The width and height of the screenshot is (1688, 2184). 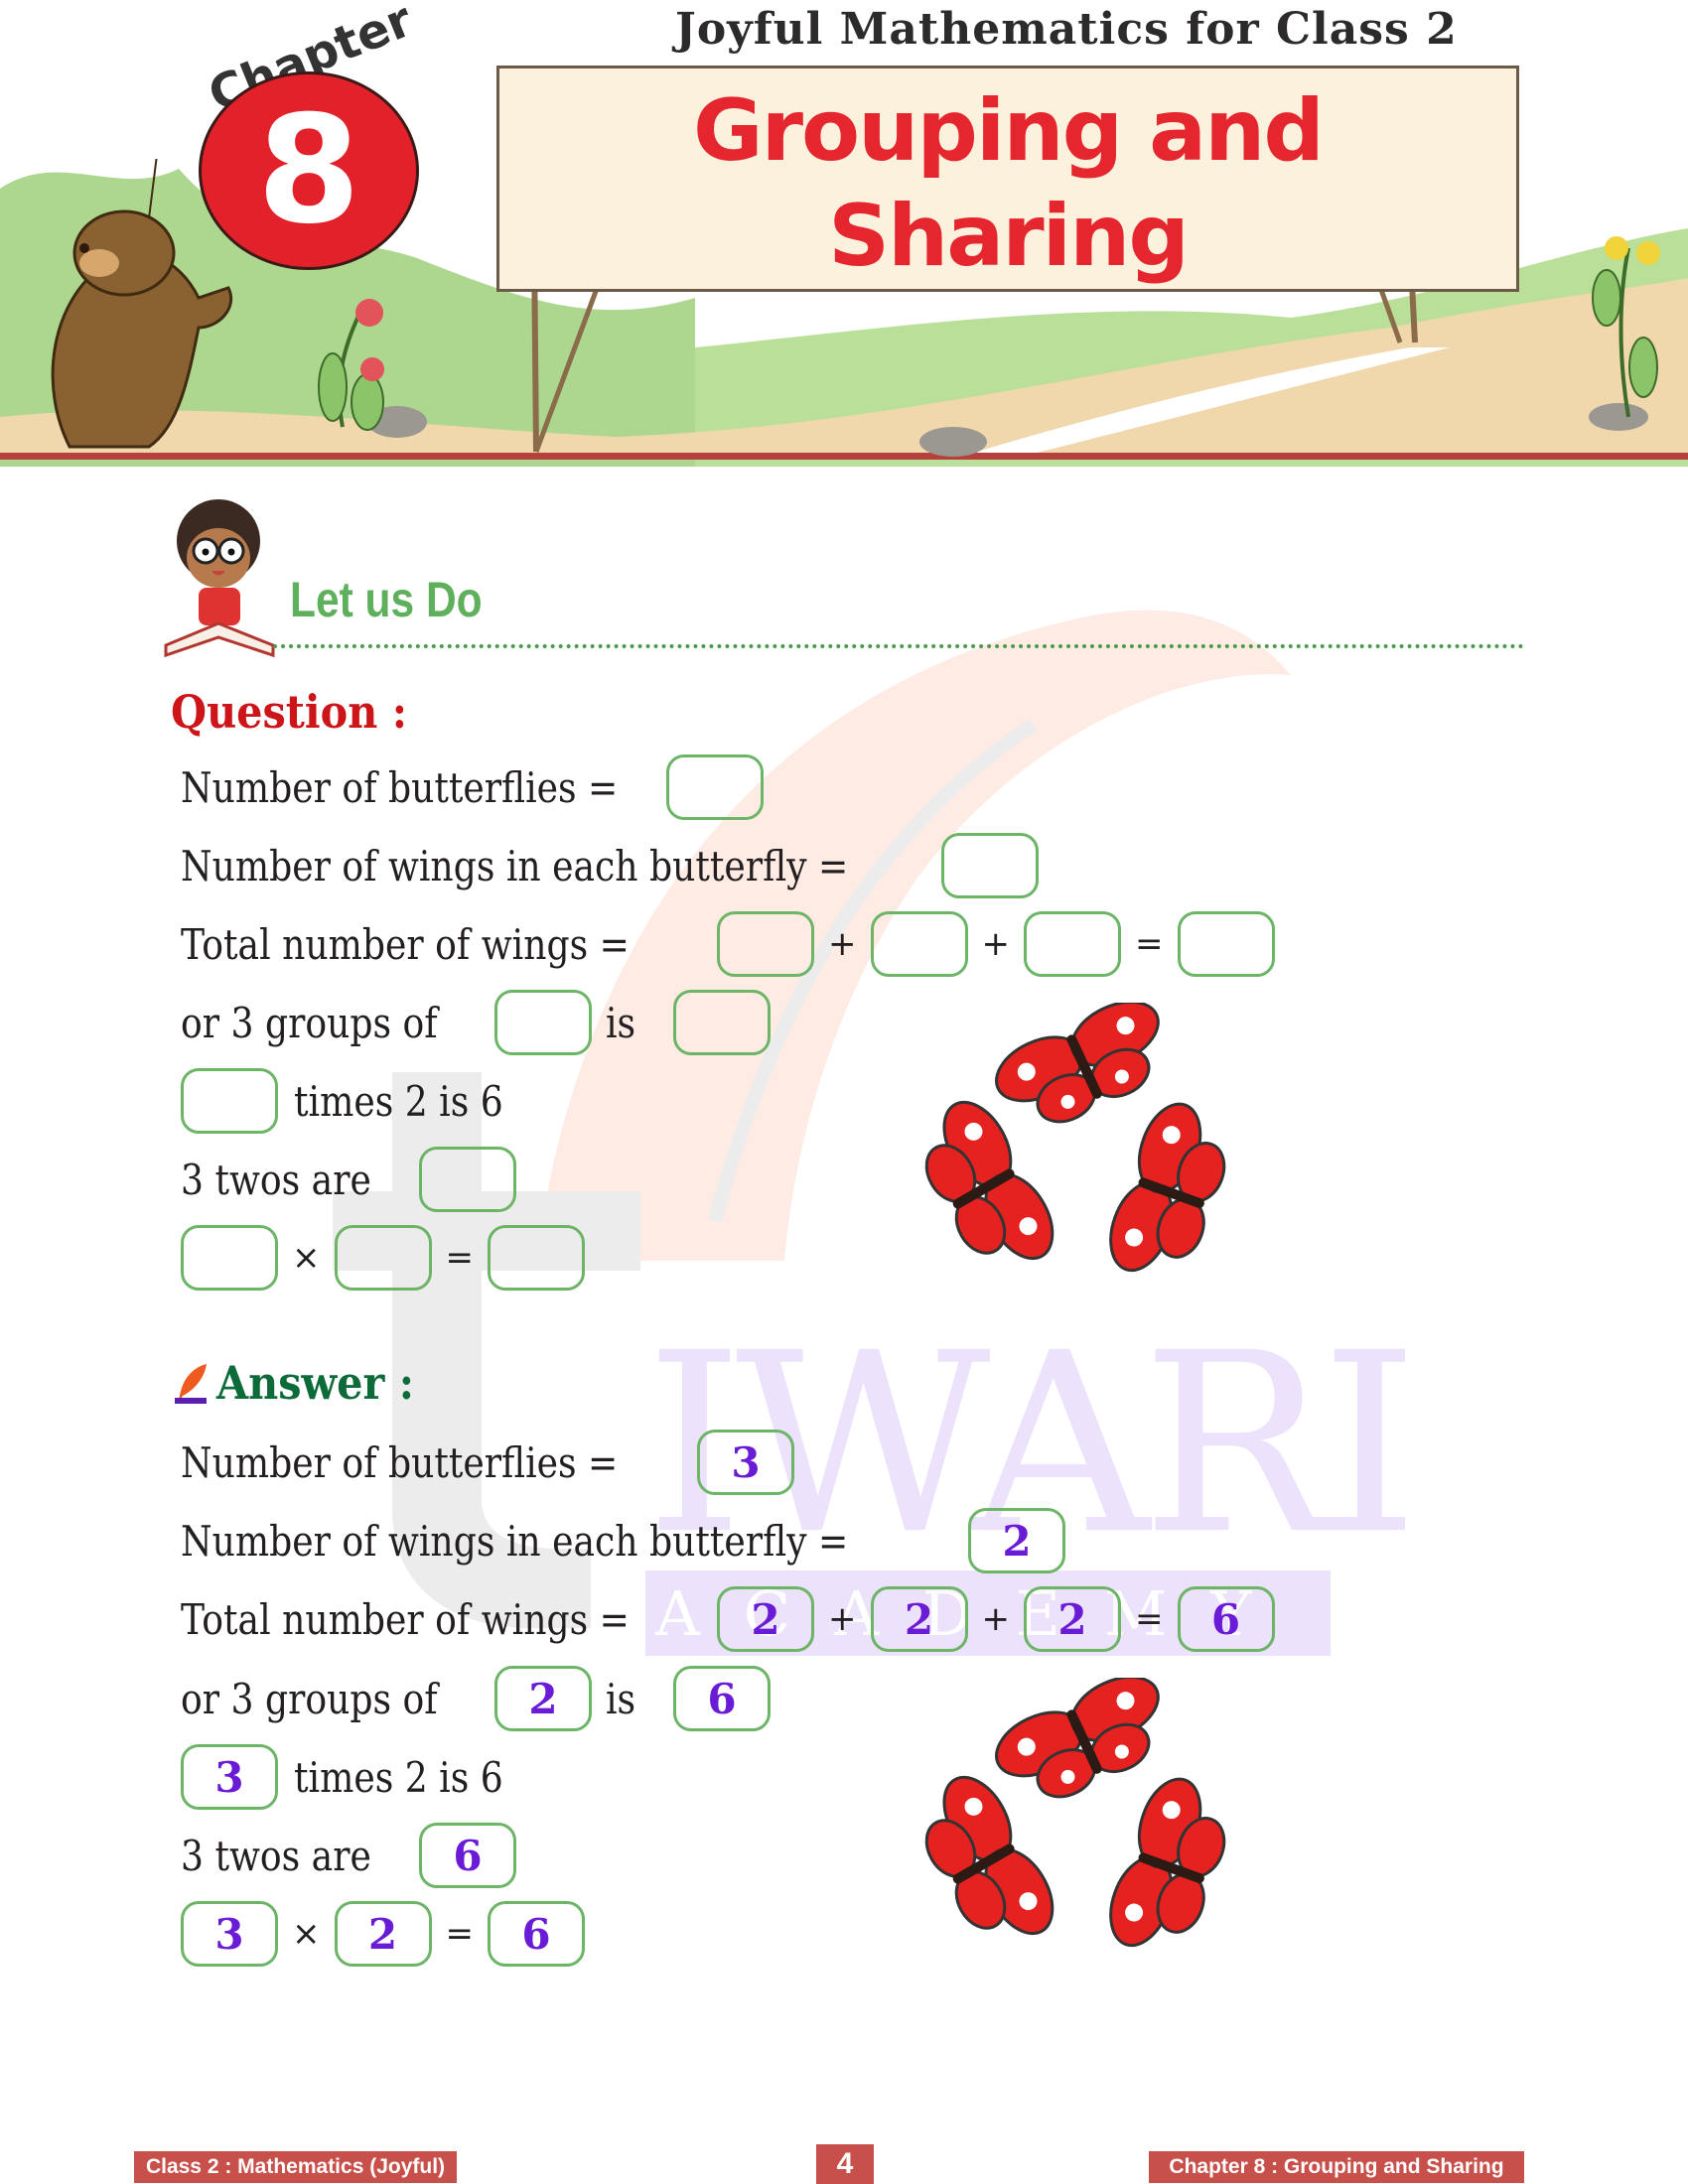 I want to click on footer-chapter-label: Chapter 8 : Grouping and Sharing, so click(x=1336, y=2167).